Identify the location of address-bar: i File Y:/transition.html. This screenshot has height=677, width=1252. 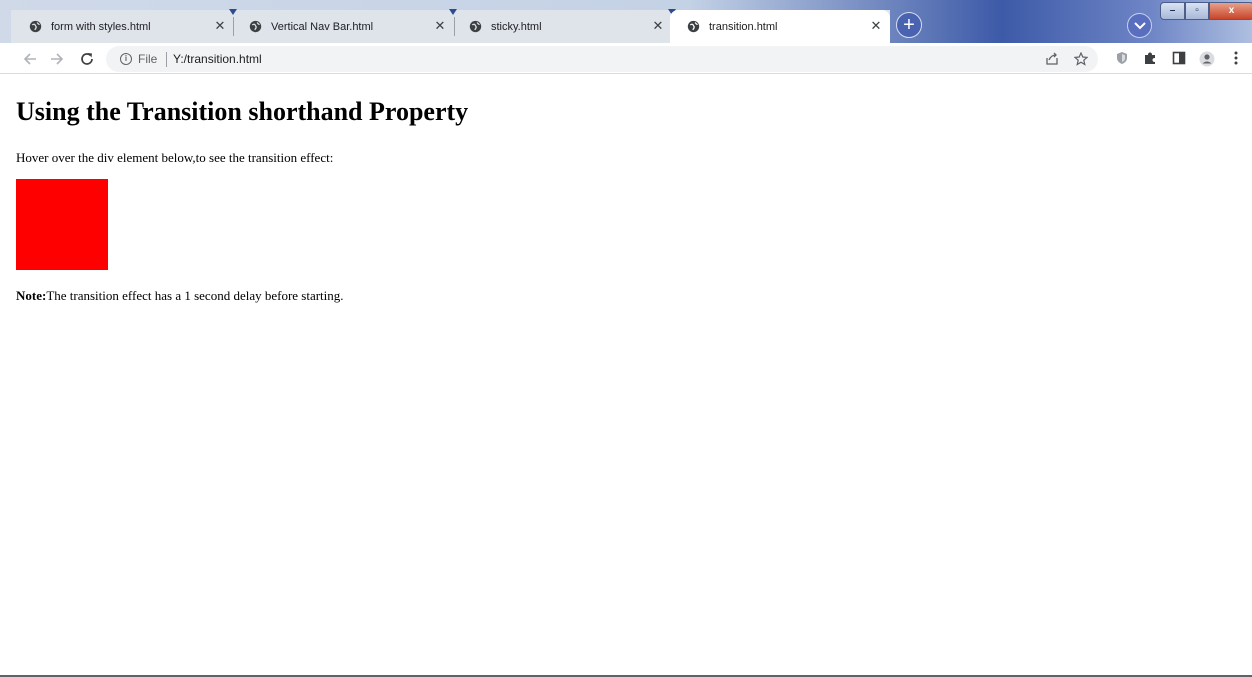
(602, 59).